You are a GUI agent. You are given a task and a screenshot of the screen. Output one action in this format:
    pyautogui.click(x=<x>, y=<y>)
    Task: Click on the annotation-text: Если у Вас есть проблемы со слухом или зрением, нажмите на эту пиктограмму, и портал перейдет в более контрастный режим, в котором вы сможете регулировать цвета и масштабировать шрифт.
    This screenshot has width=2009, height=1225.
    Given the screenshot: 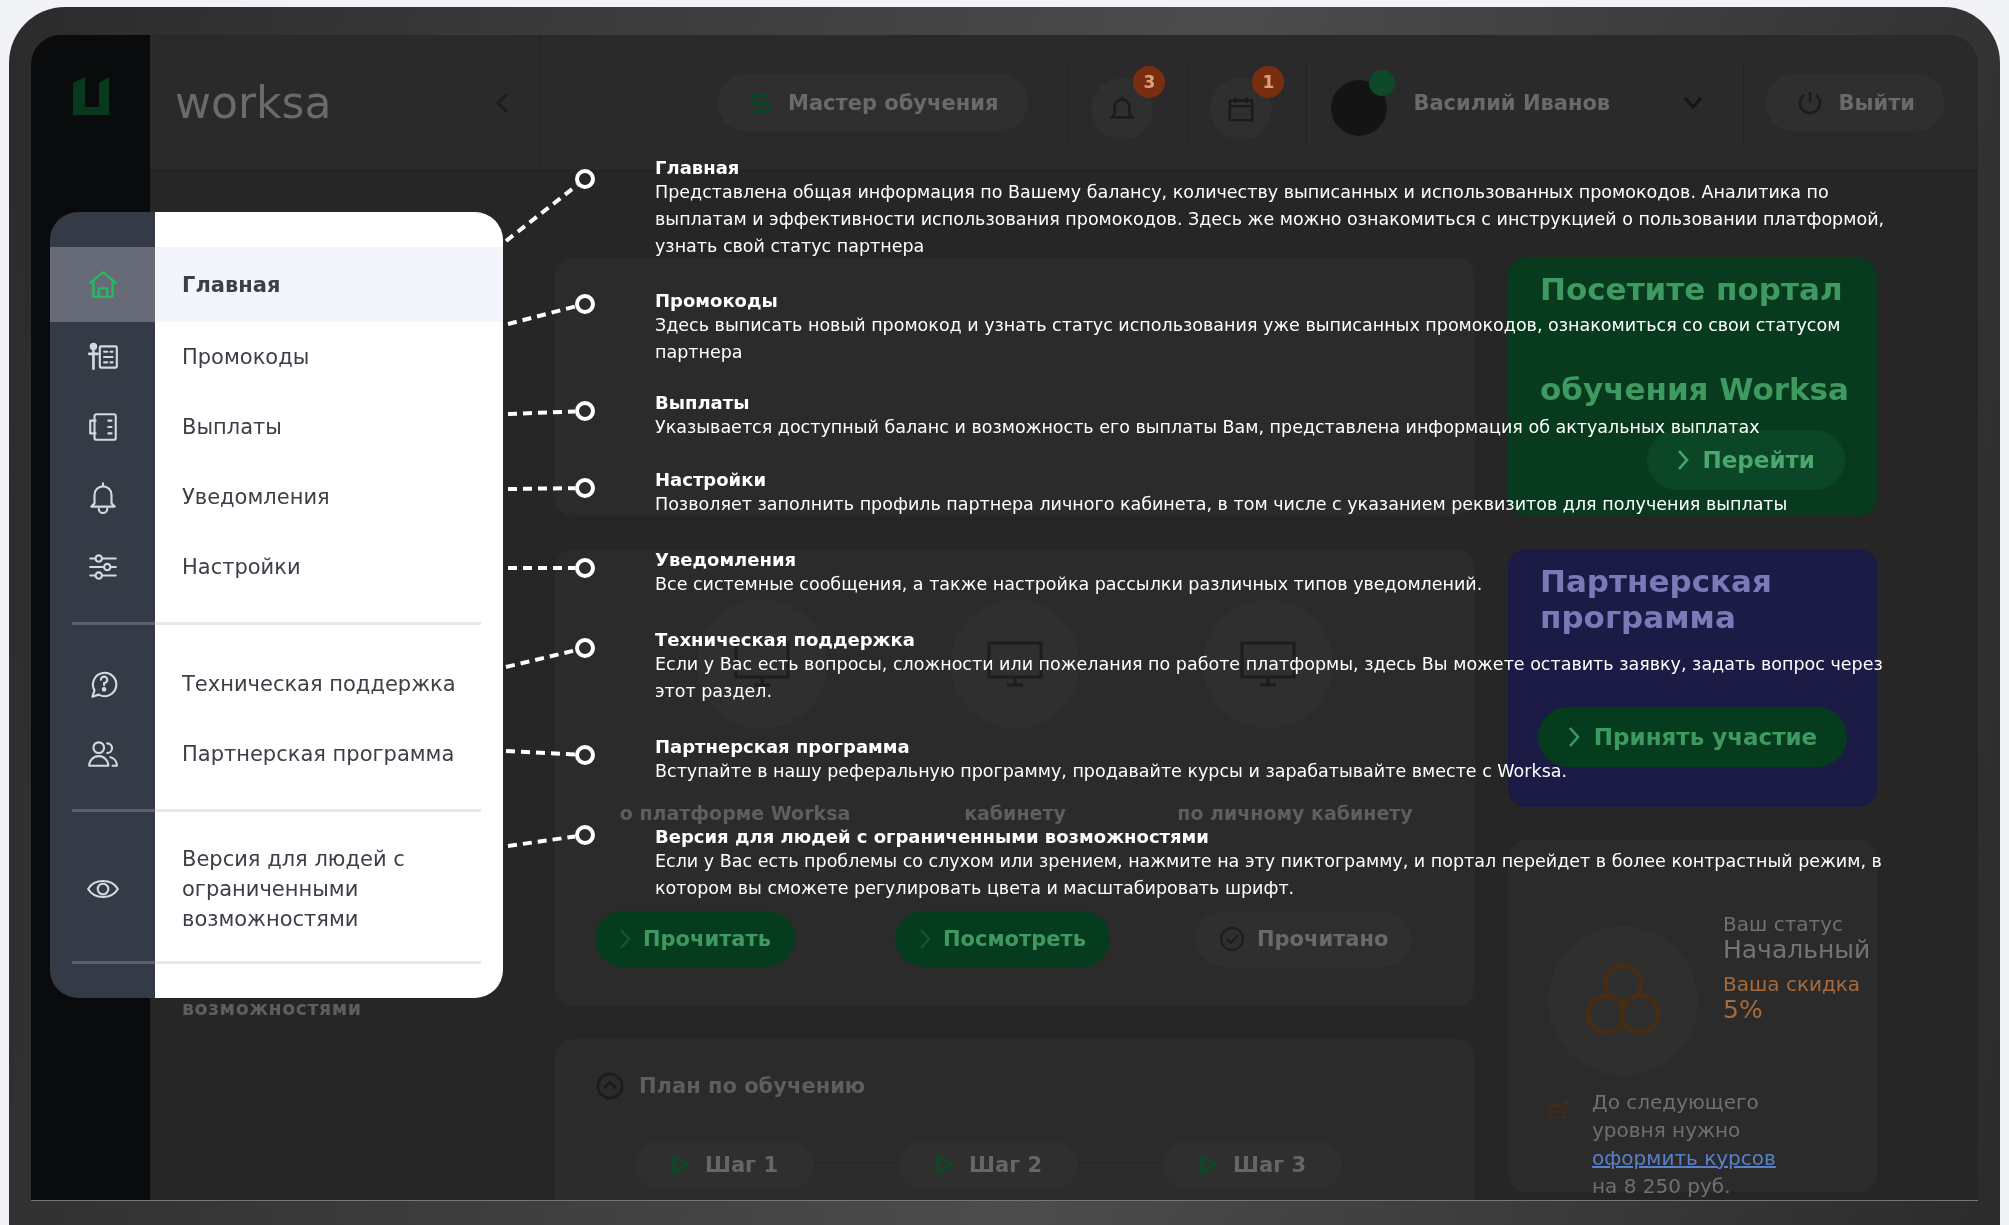 What is the action you would take?
    pyautogui.click(x=1269, y=875)
    